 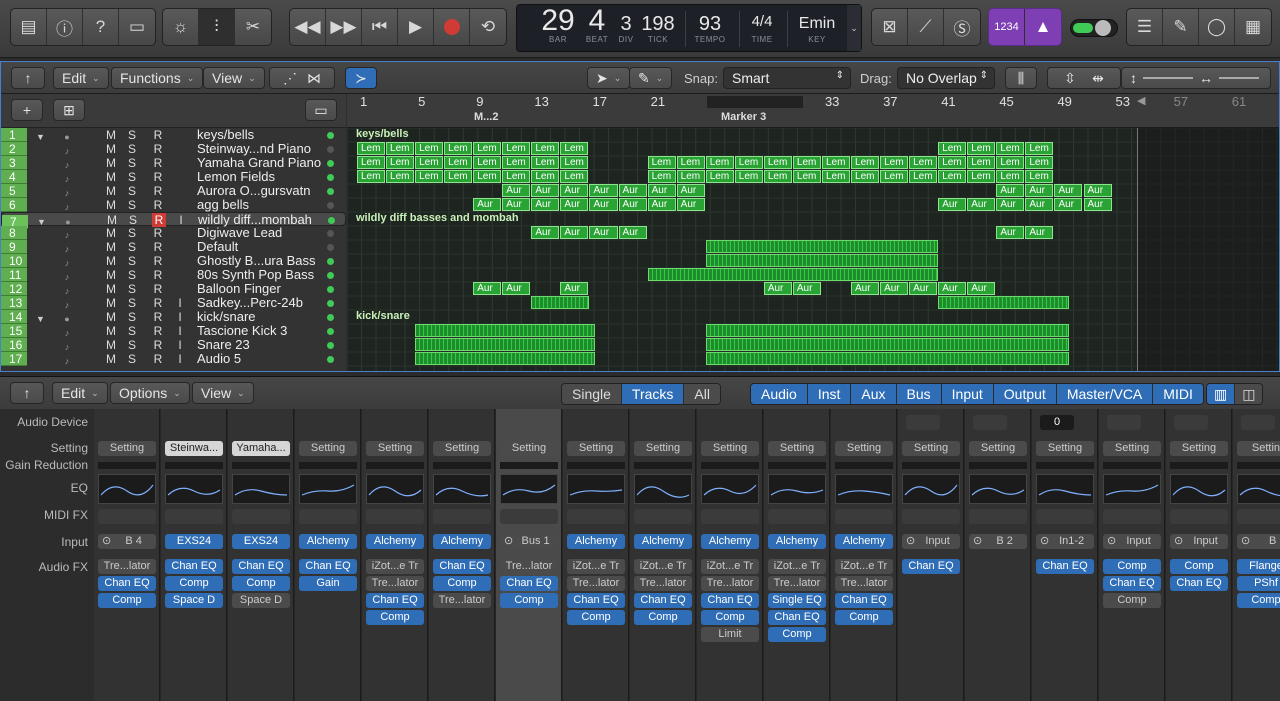 I want to click on audio-fx-slot: Comp, so click(x=529, y=600).